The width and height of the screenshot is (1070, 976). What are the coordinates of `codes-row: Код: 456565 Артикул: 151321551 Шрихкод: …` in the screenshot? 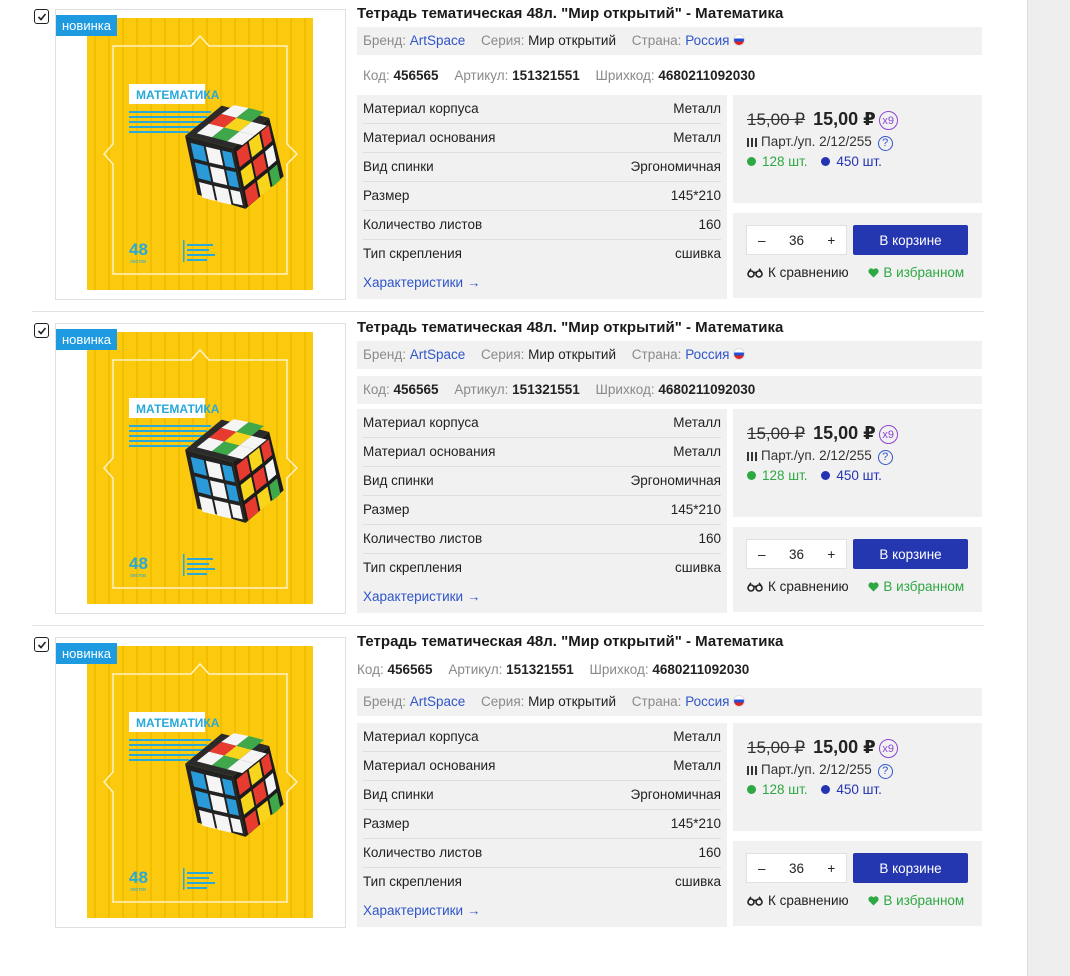 It's located at (553, 670).